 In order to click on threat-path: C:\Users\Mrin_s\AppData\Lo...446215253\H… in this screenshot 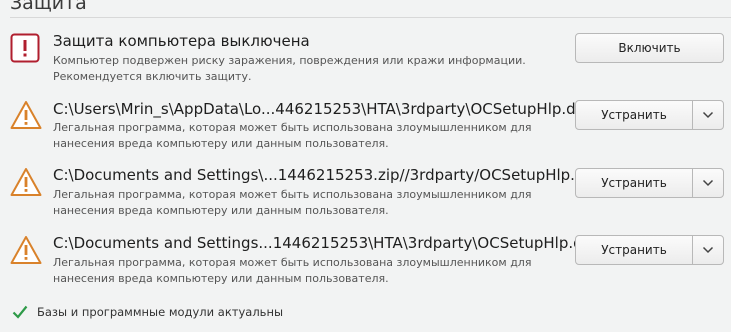, I will do `click(319, 109)`.